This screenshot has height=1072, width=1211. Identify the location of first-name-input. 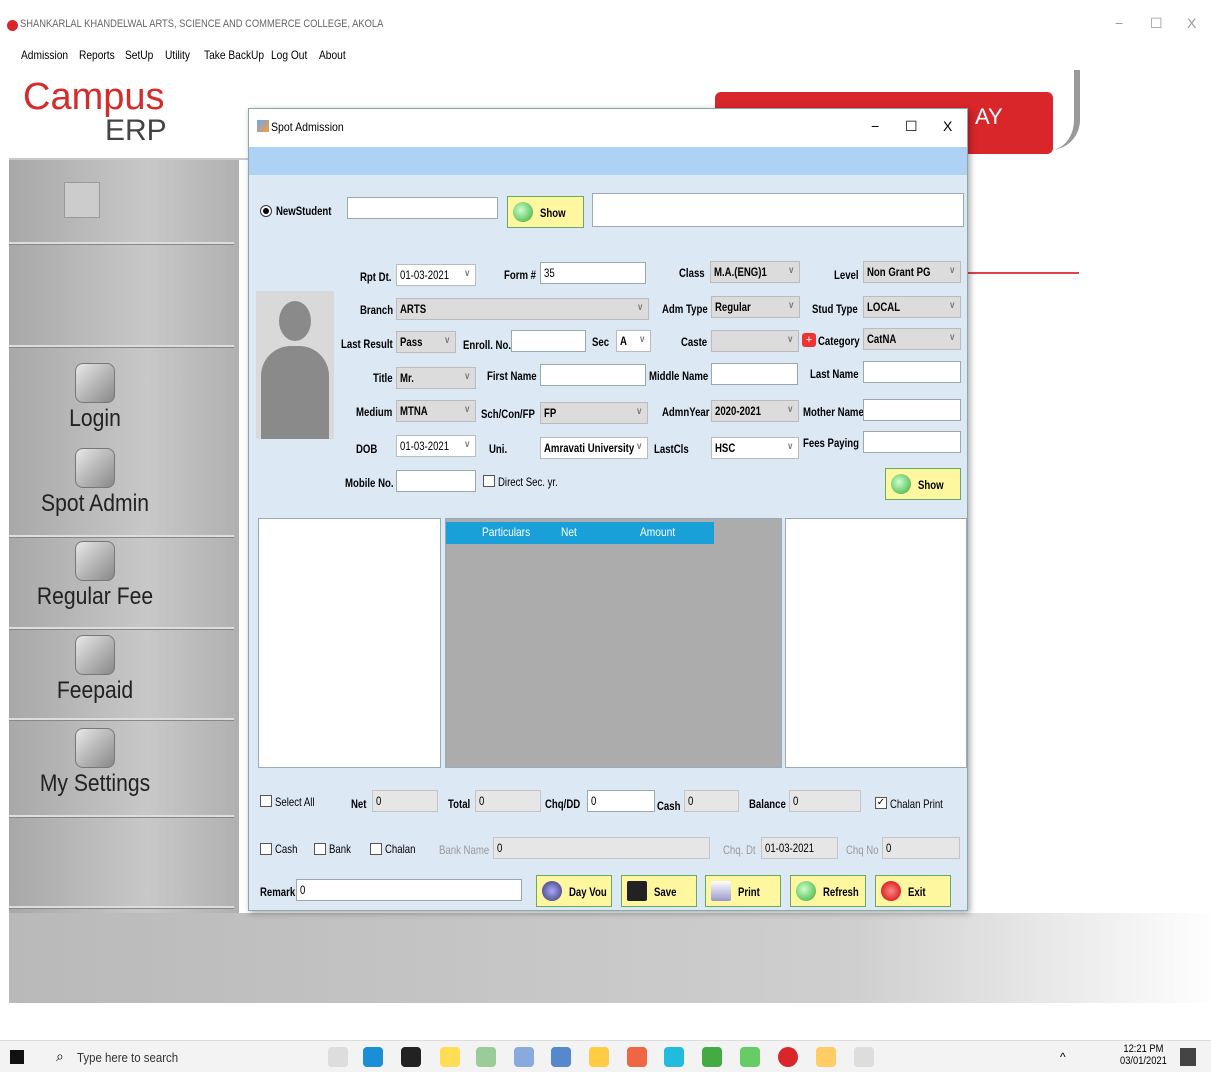
(593, 375).